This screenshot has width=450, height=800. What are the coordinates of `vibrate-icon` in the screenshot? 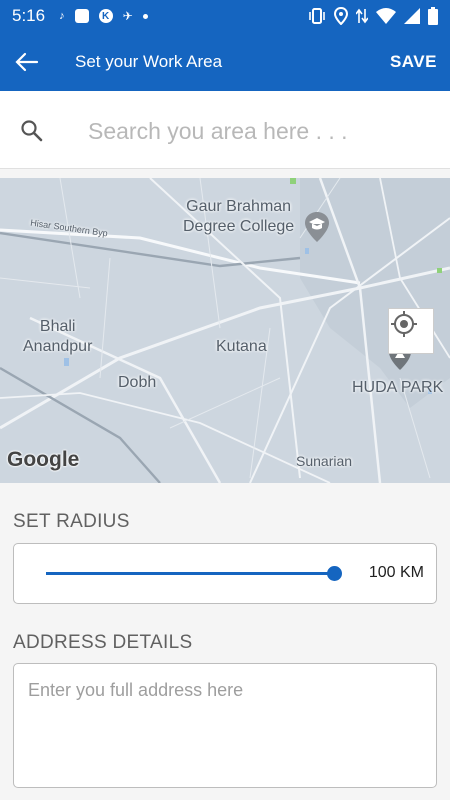 It's located at (317, 16).